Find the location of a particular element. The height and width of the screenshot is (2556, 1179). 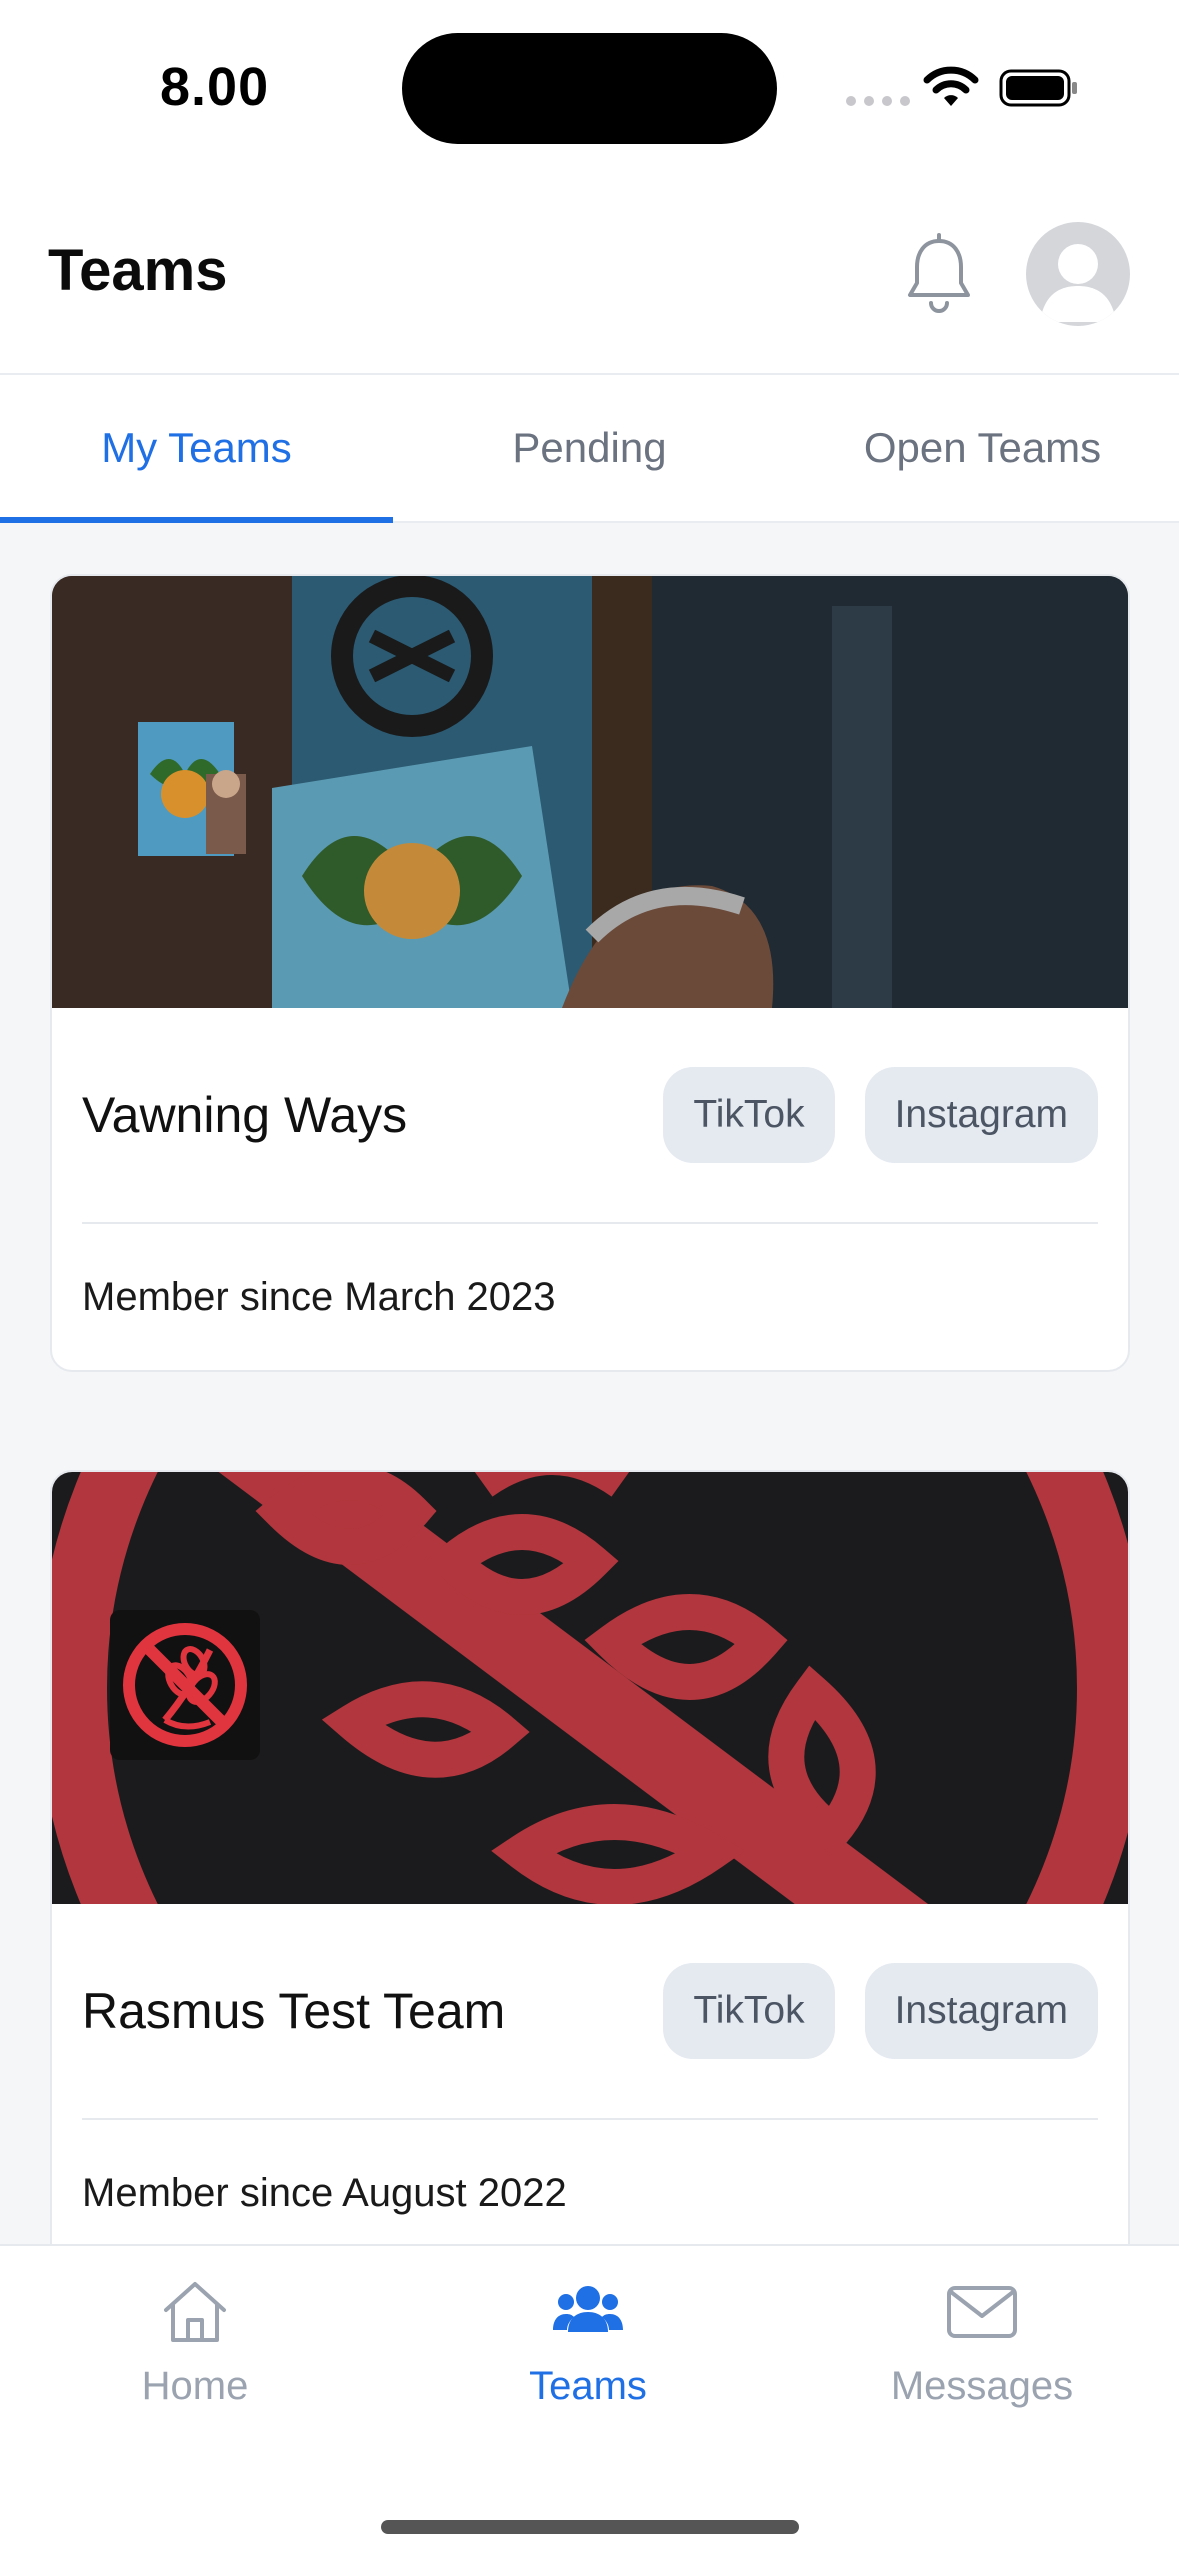

page-title: Teams is located at coordinates (138, 270).